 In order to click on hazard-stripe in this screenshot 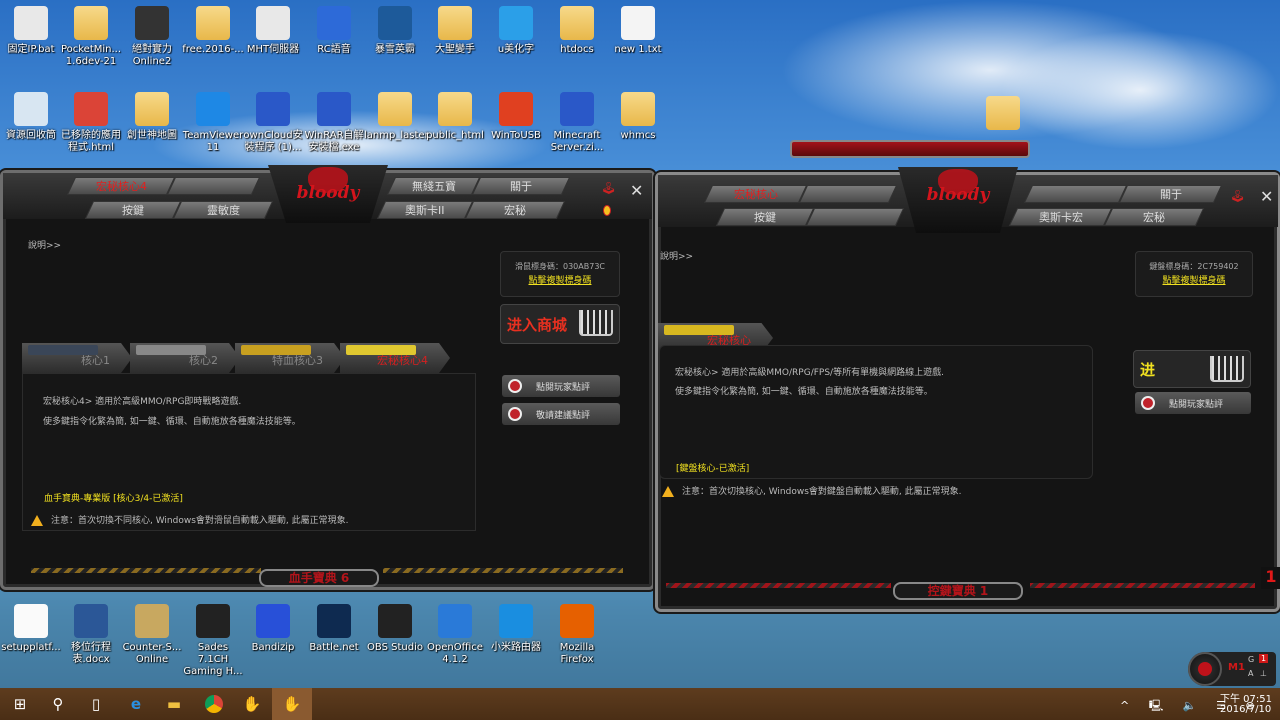, I will do `click(778, 585)`.